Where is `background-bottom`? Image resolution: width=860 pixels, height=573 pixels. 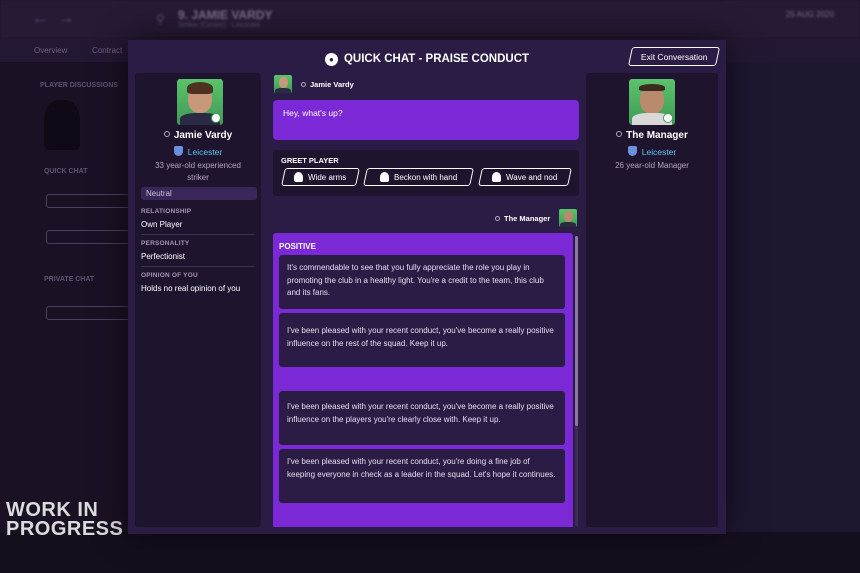 background-bottom is located at coordinates (430, 552).